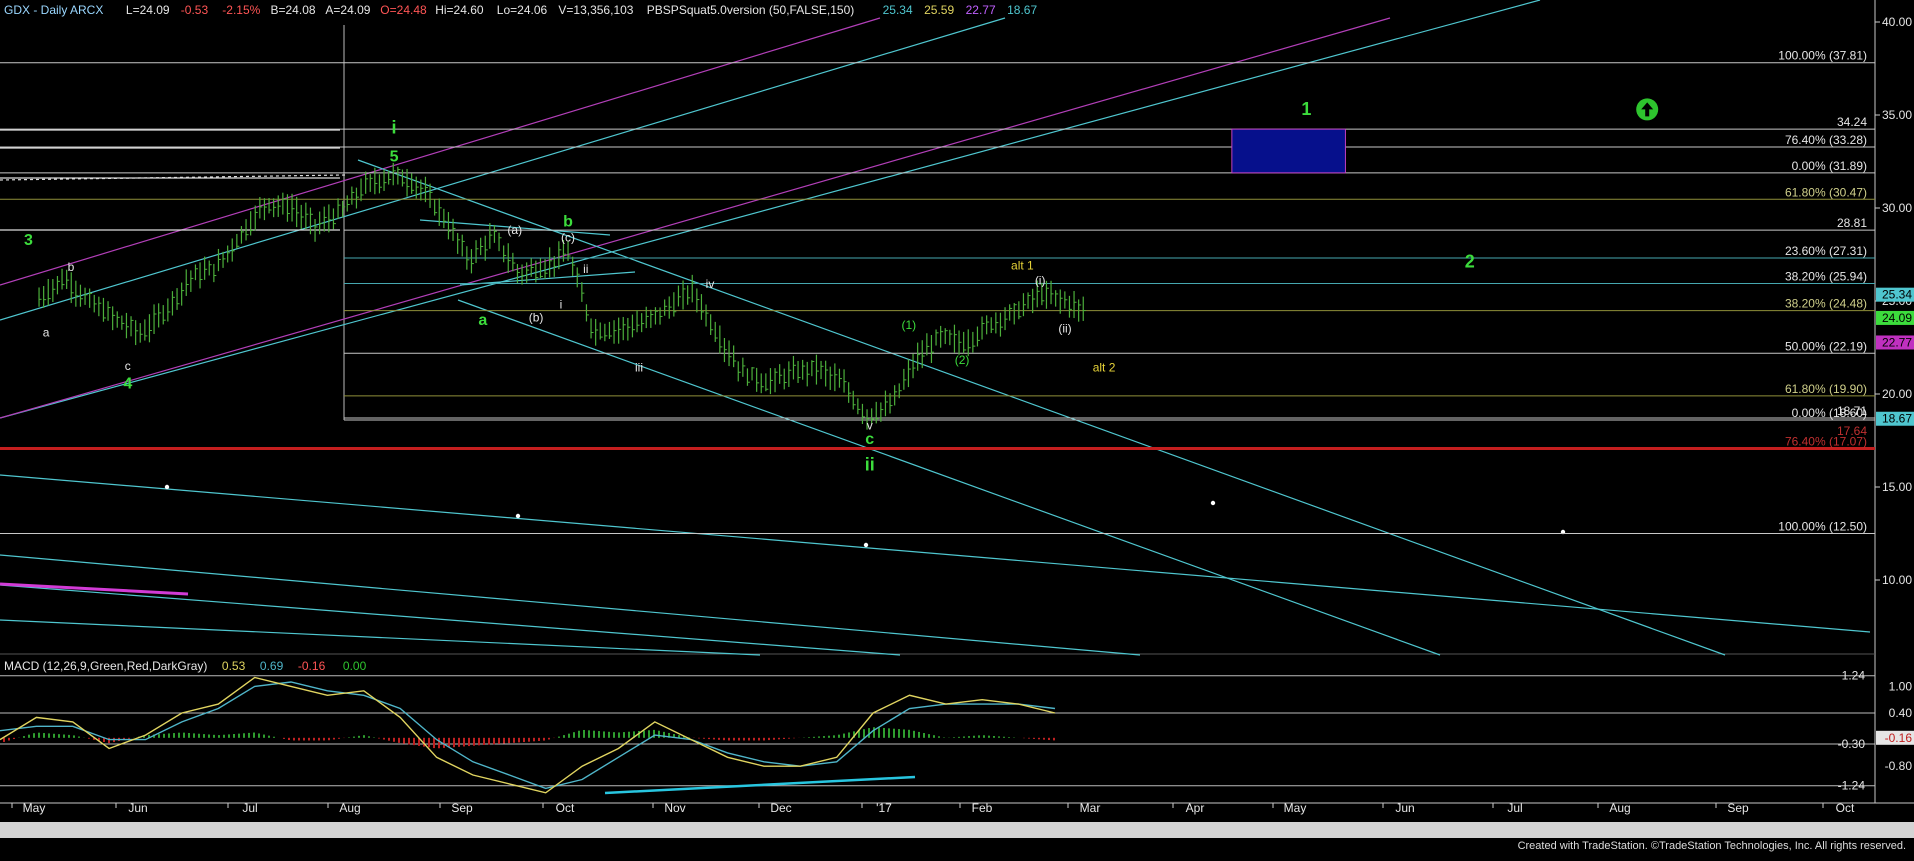  I want to click on wave-label: alt 1, so click(1022, 265).